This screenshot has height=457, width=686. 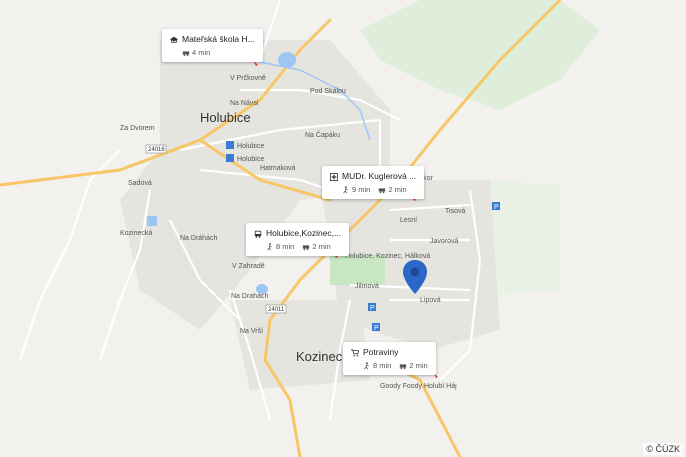 I want to click on cart-icon, so click(x=355, y=352).